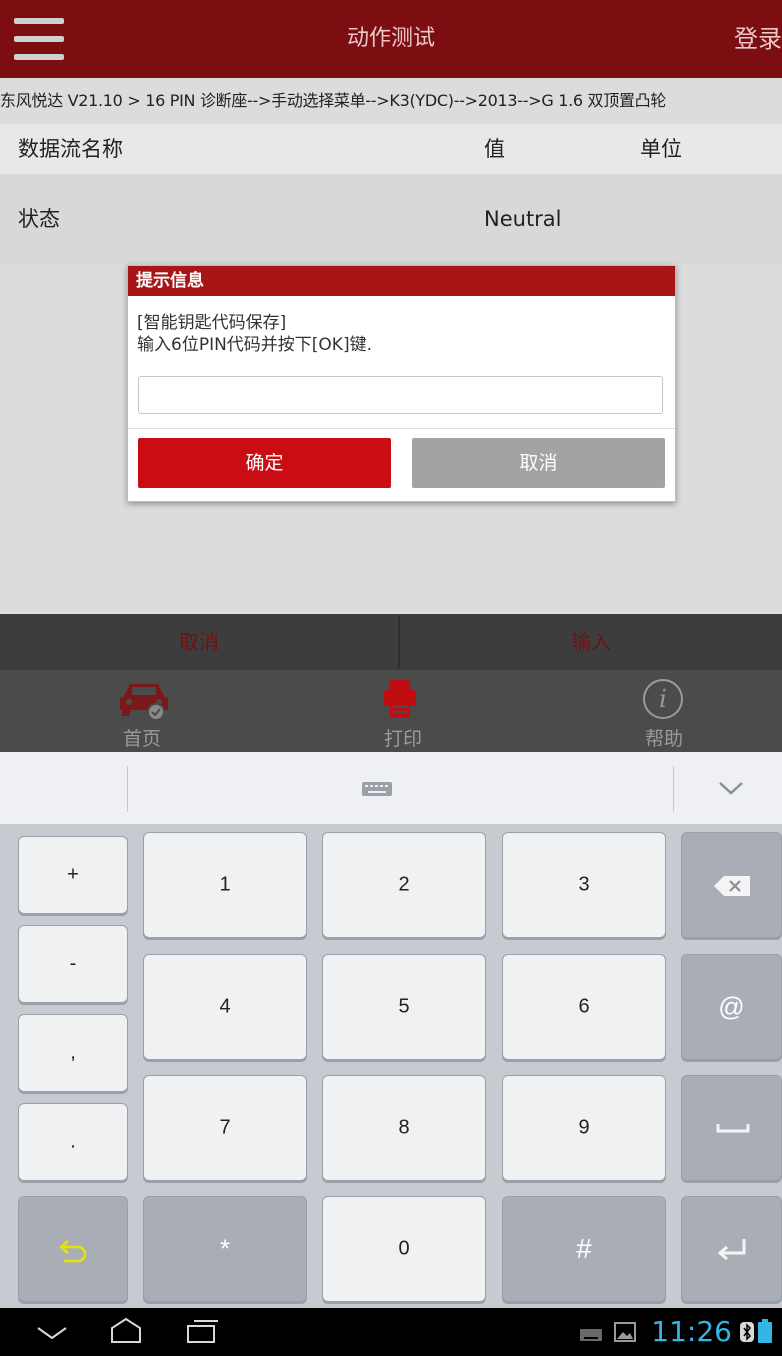 This screenshot has width=782, height=1356. I want to click on key-at: @, so click(731, 1007).